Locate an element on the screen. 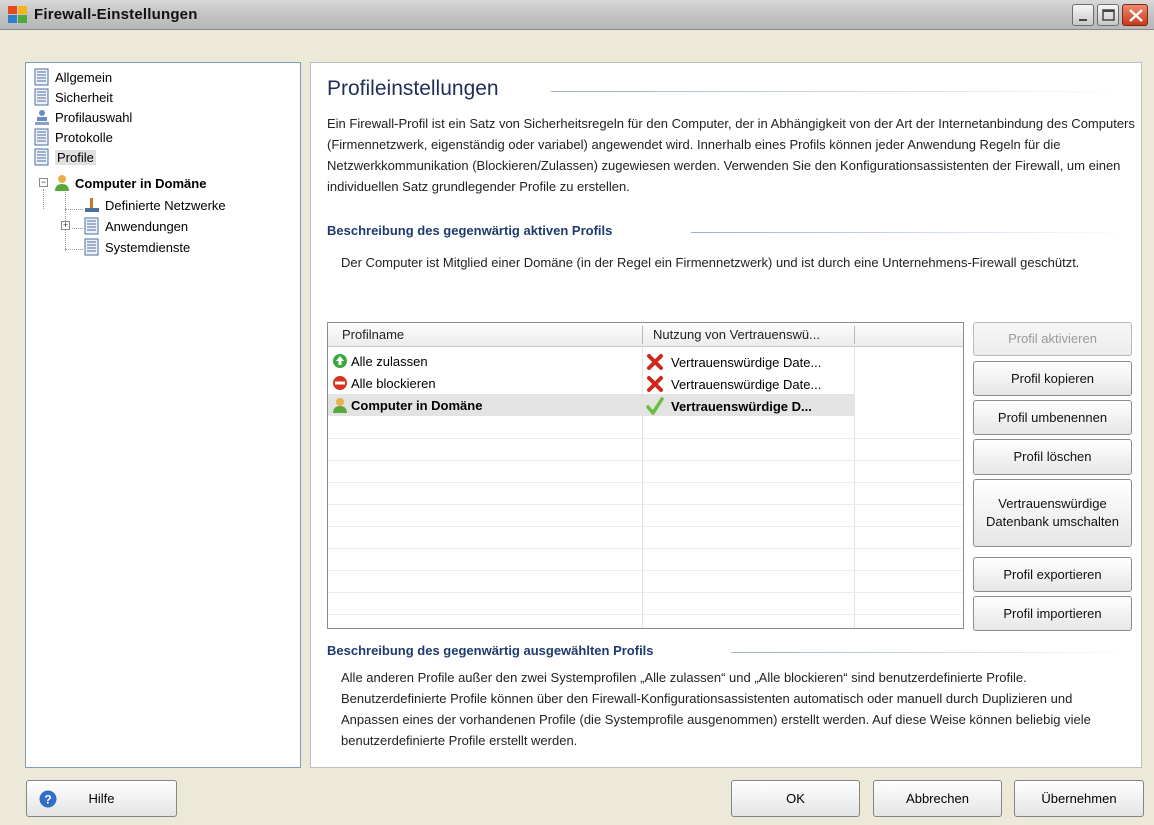 This screenshot has width=1154, height=825. ok-button: OK is located at coordinates (795, 798).